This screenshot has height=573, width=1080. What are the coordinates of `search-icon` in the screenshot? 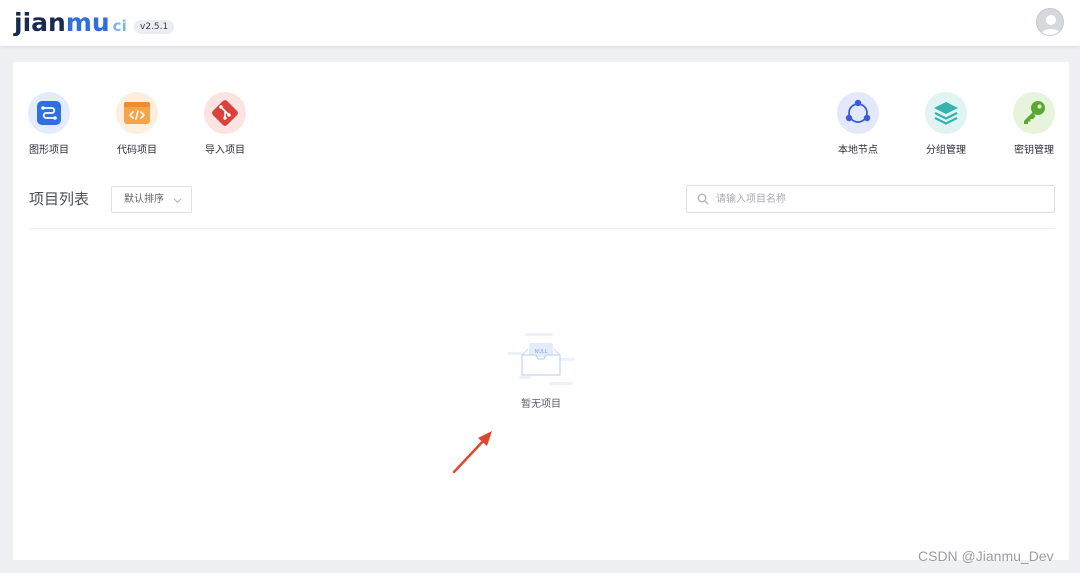 It's located at (703, 199).